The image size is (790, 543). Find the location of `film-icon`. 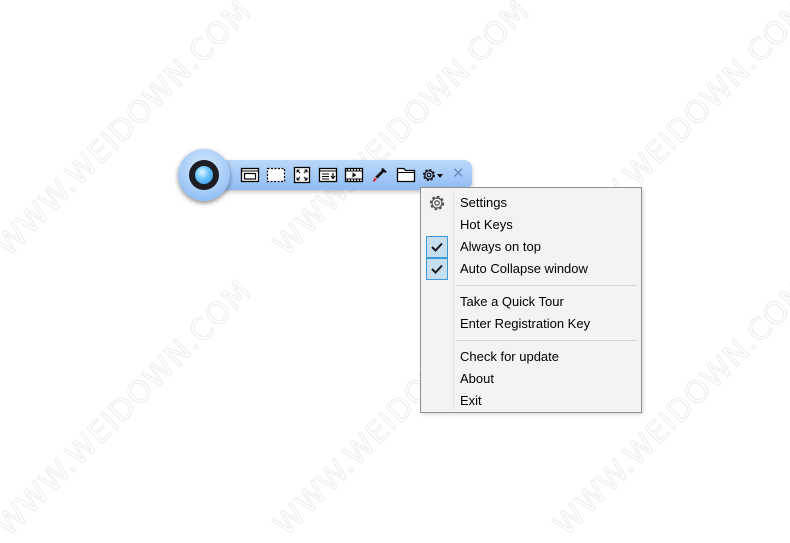

film-icon is located at coordinates (354, 175).